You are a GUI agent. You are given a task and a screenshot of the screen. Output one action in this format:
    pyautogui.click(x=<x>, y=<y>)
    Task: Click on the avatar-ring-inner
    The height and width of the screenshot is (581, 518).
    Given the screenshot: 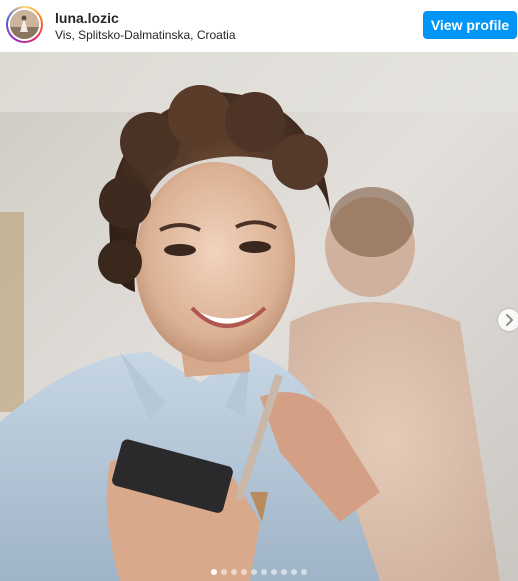 What is the action you would take?
    pyautogui.click(x=24, y=24)
    